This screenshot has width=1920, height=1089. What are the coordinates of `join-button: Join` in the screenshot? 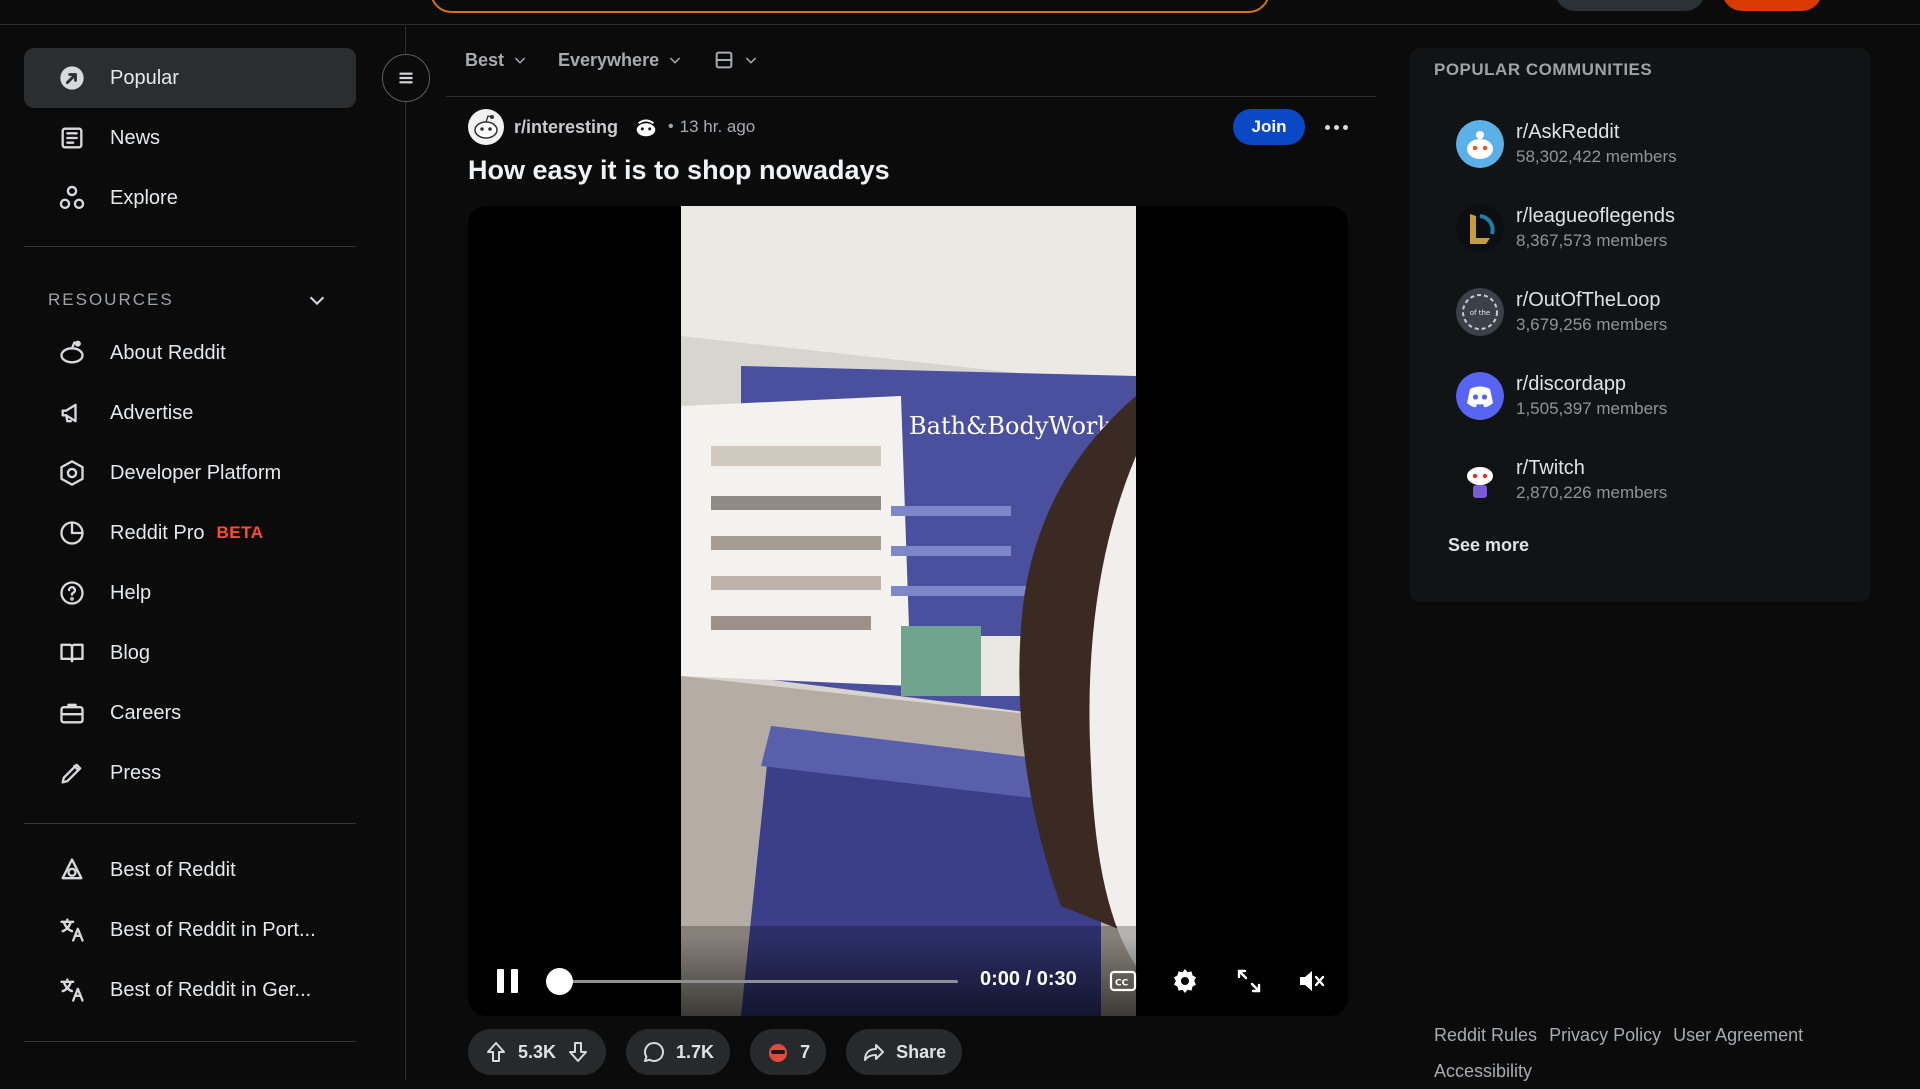 It's located at (1269, 127).